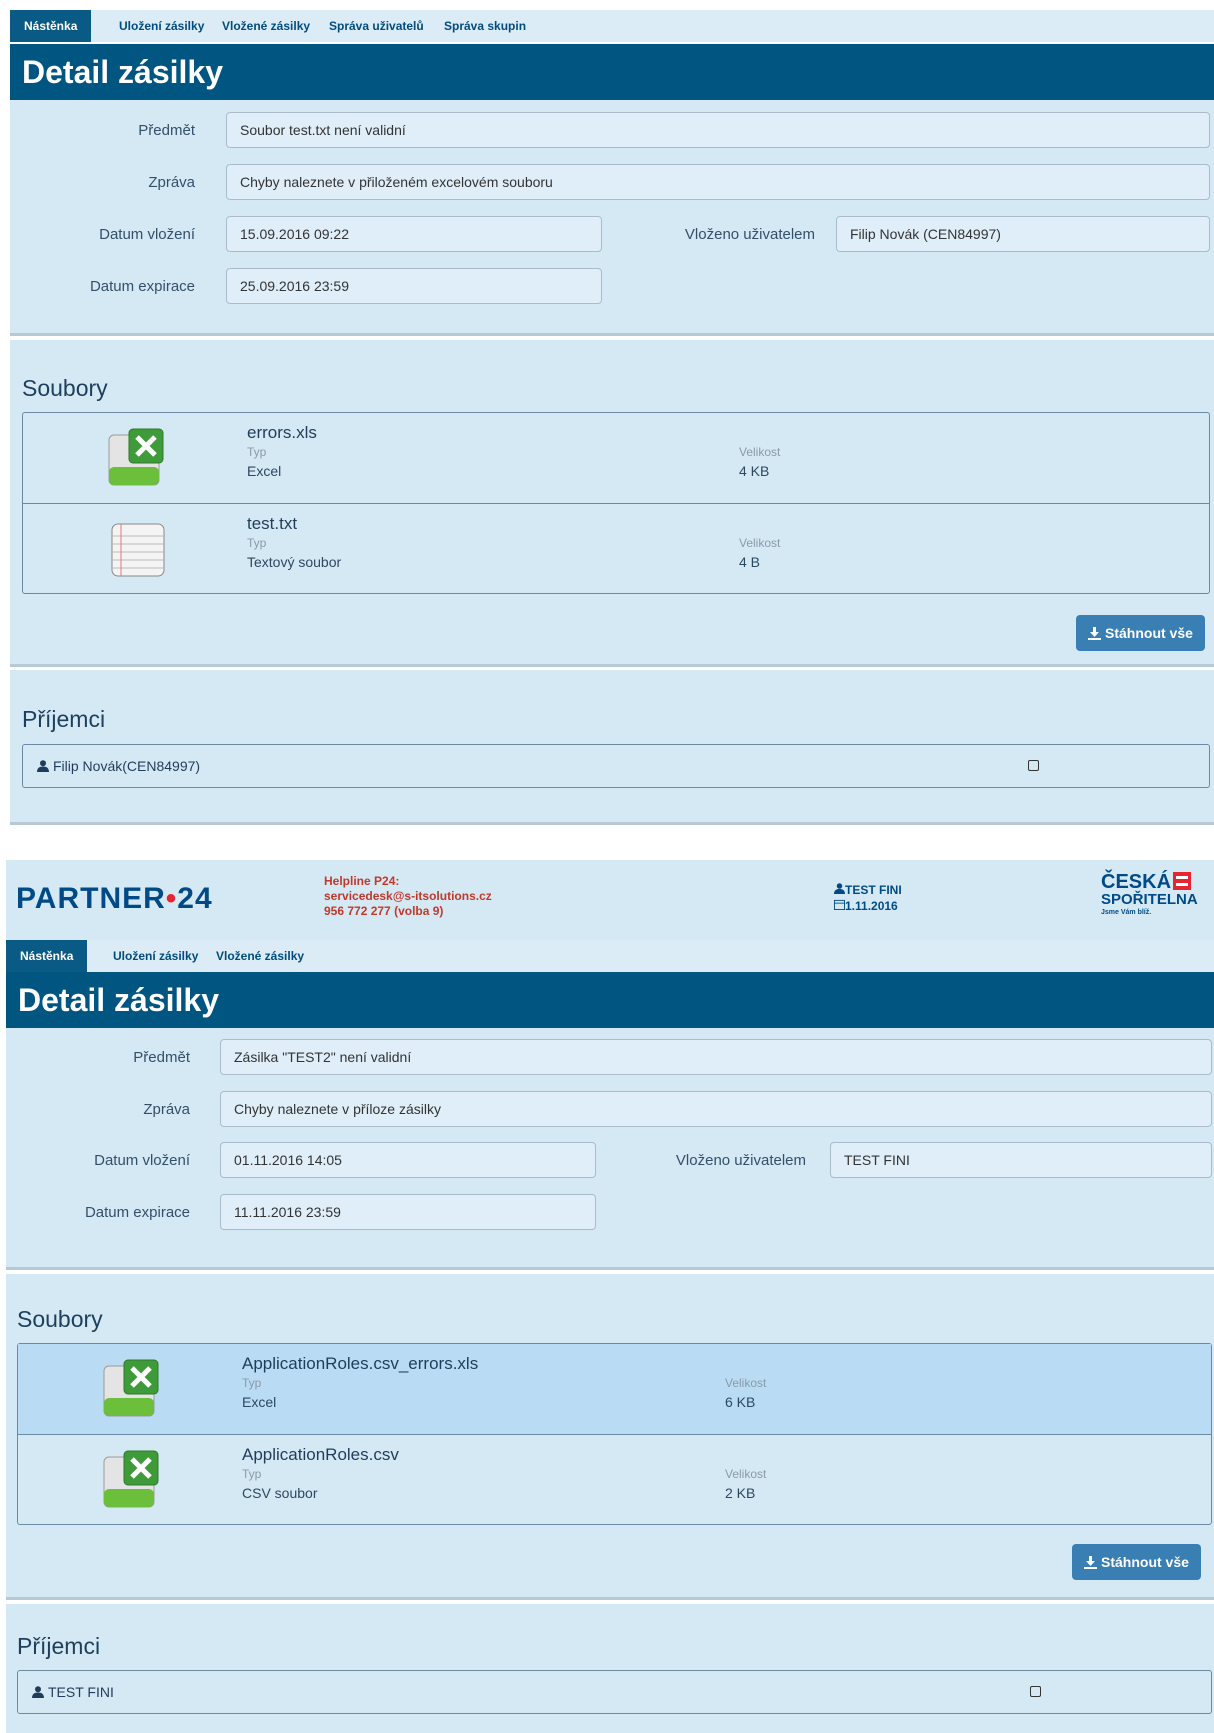 The width and height of the screenshot is (1214, 1733). Describe the element at coordinates (740, 1493) in the screenshot. I see `file-size: 2 KB` at that location.